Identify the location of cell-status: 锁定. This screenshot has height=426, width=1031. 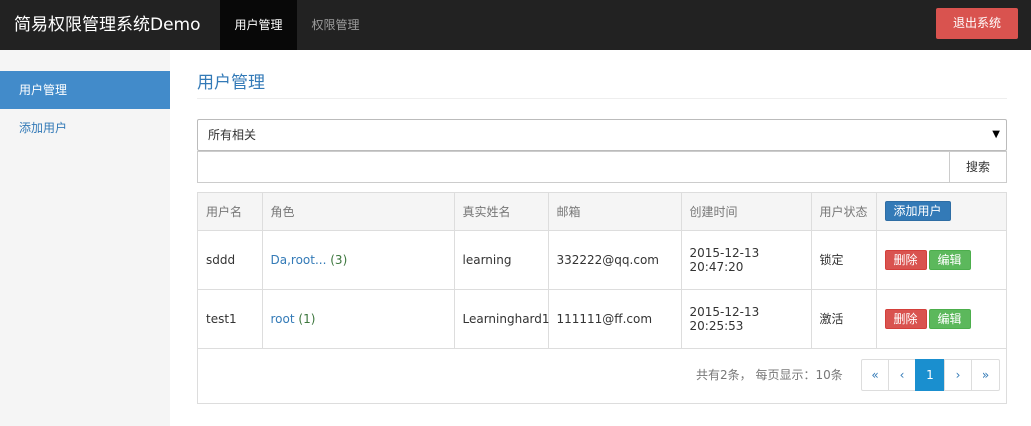
(844, 260).